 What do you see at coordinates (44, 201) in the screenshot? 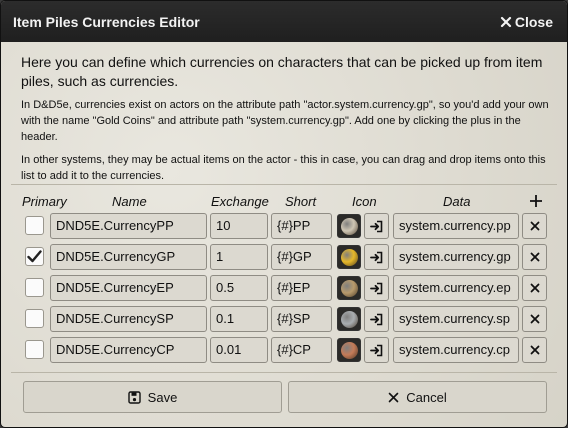
I see `header-primary: Primary` at bounding box center [44, 201].